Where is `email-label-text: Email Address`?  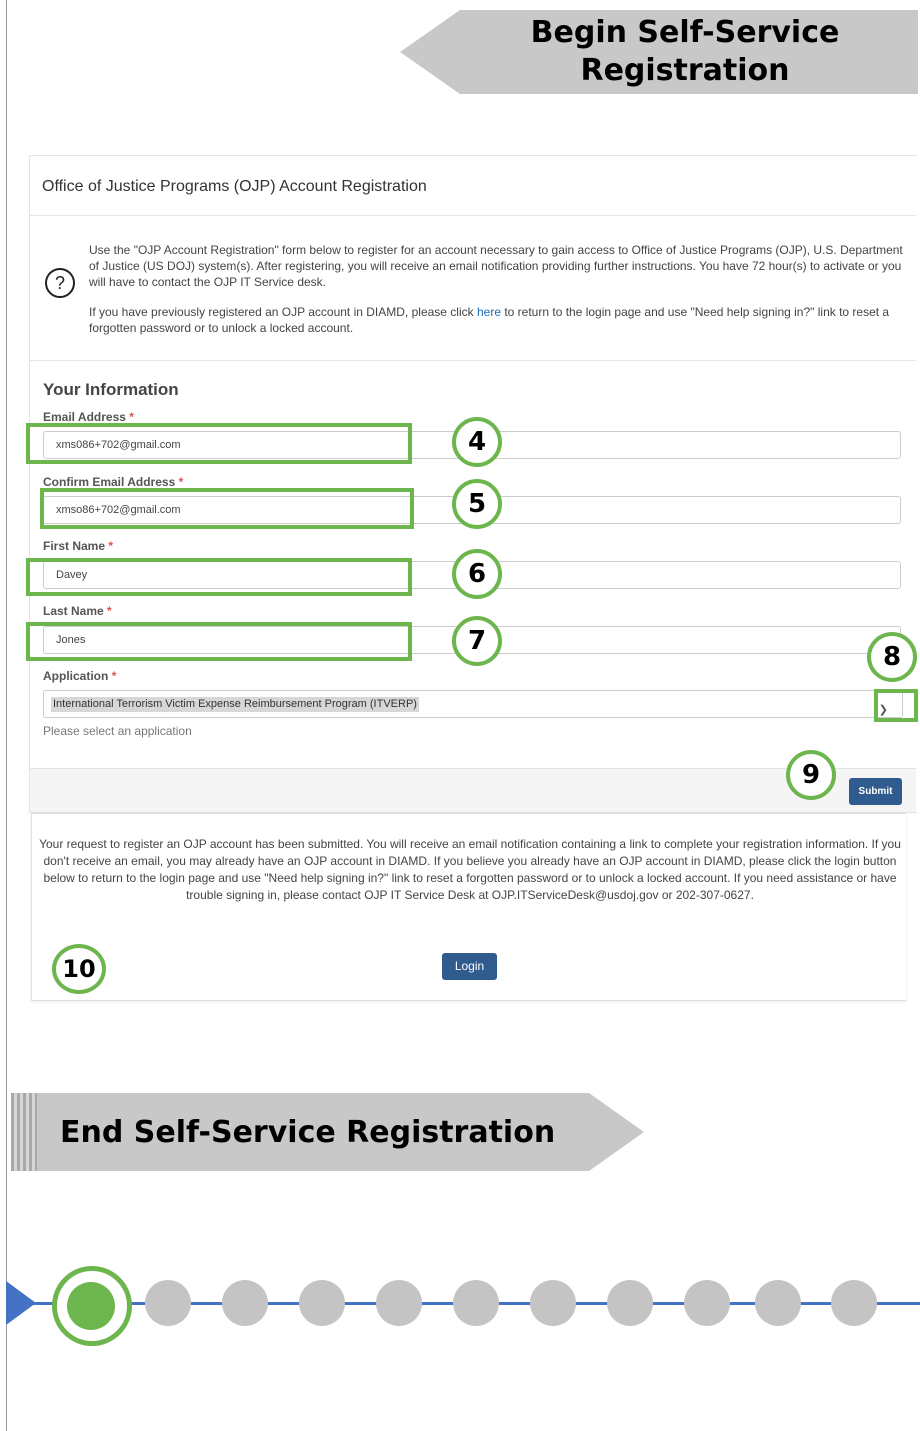 email-label-text: Email Address is located at coordinates (84, 417).